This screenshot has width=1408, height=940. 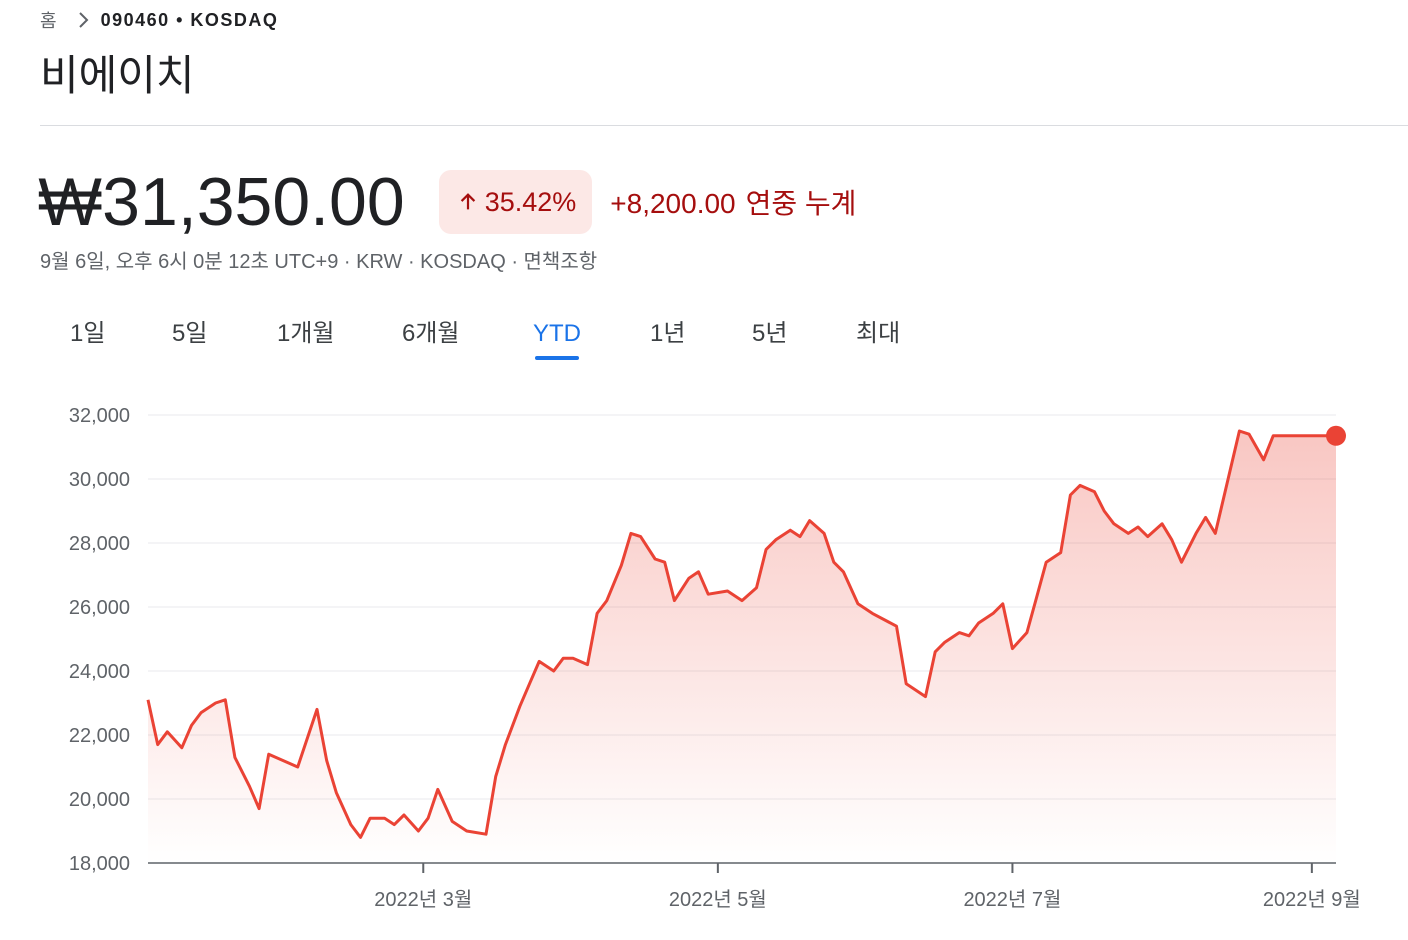 I want to click on x-tick-label: 2022년 5월, so click(x=718, y=899).